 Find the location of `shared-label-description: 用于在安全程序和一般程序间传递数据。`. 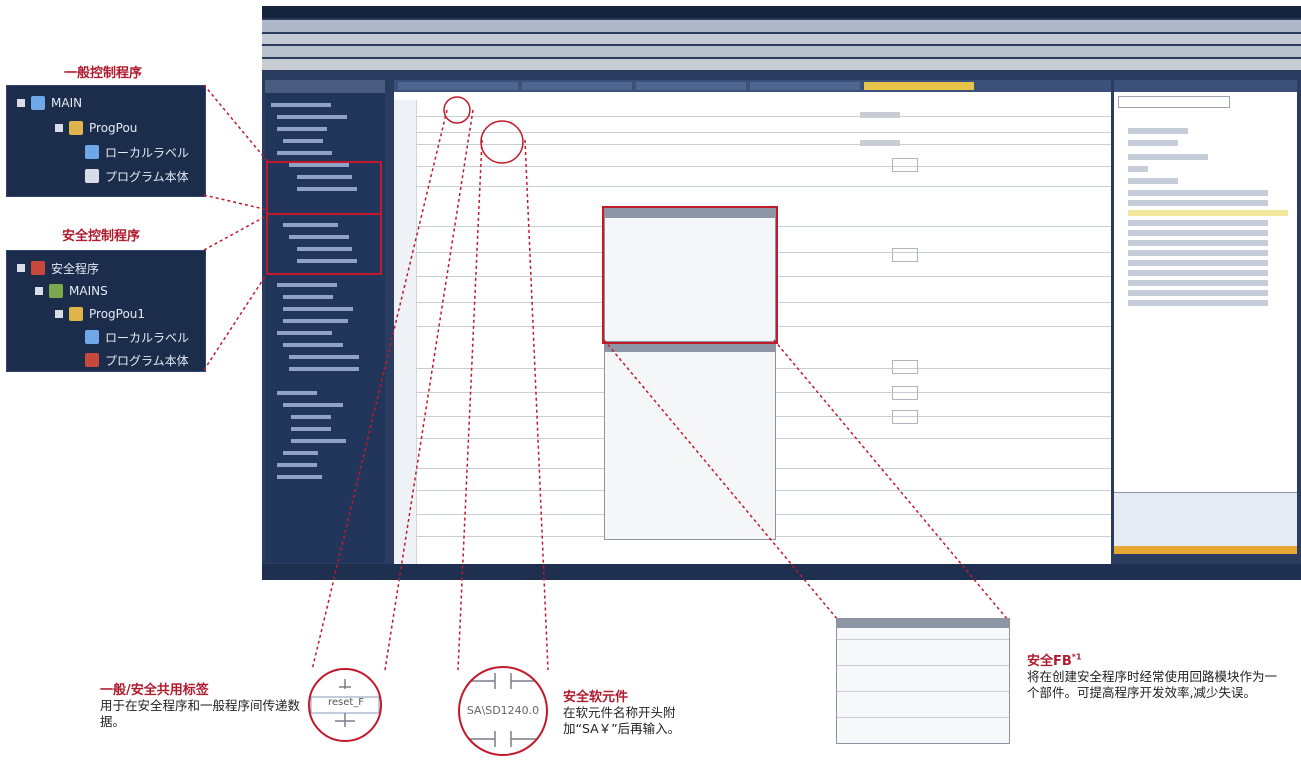

shared-label-description: 用于在安全程序和一般程序间传递数据。 is located at coordinates (200, 713).